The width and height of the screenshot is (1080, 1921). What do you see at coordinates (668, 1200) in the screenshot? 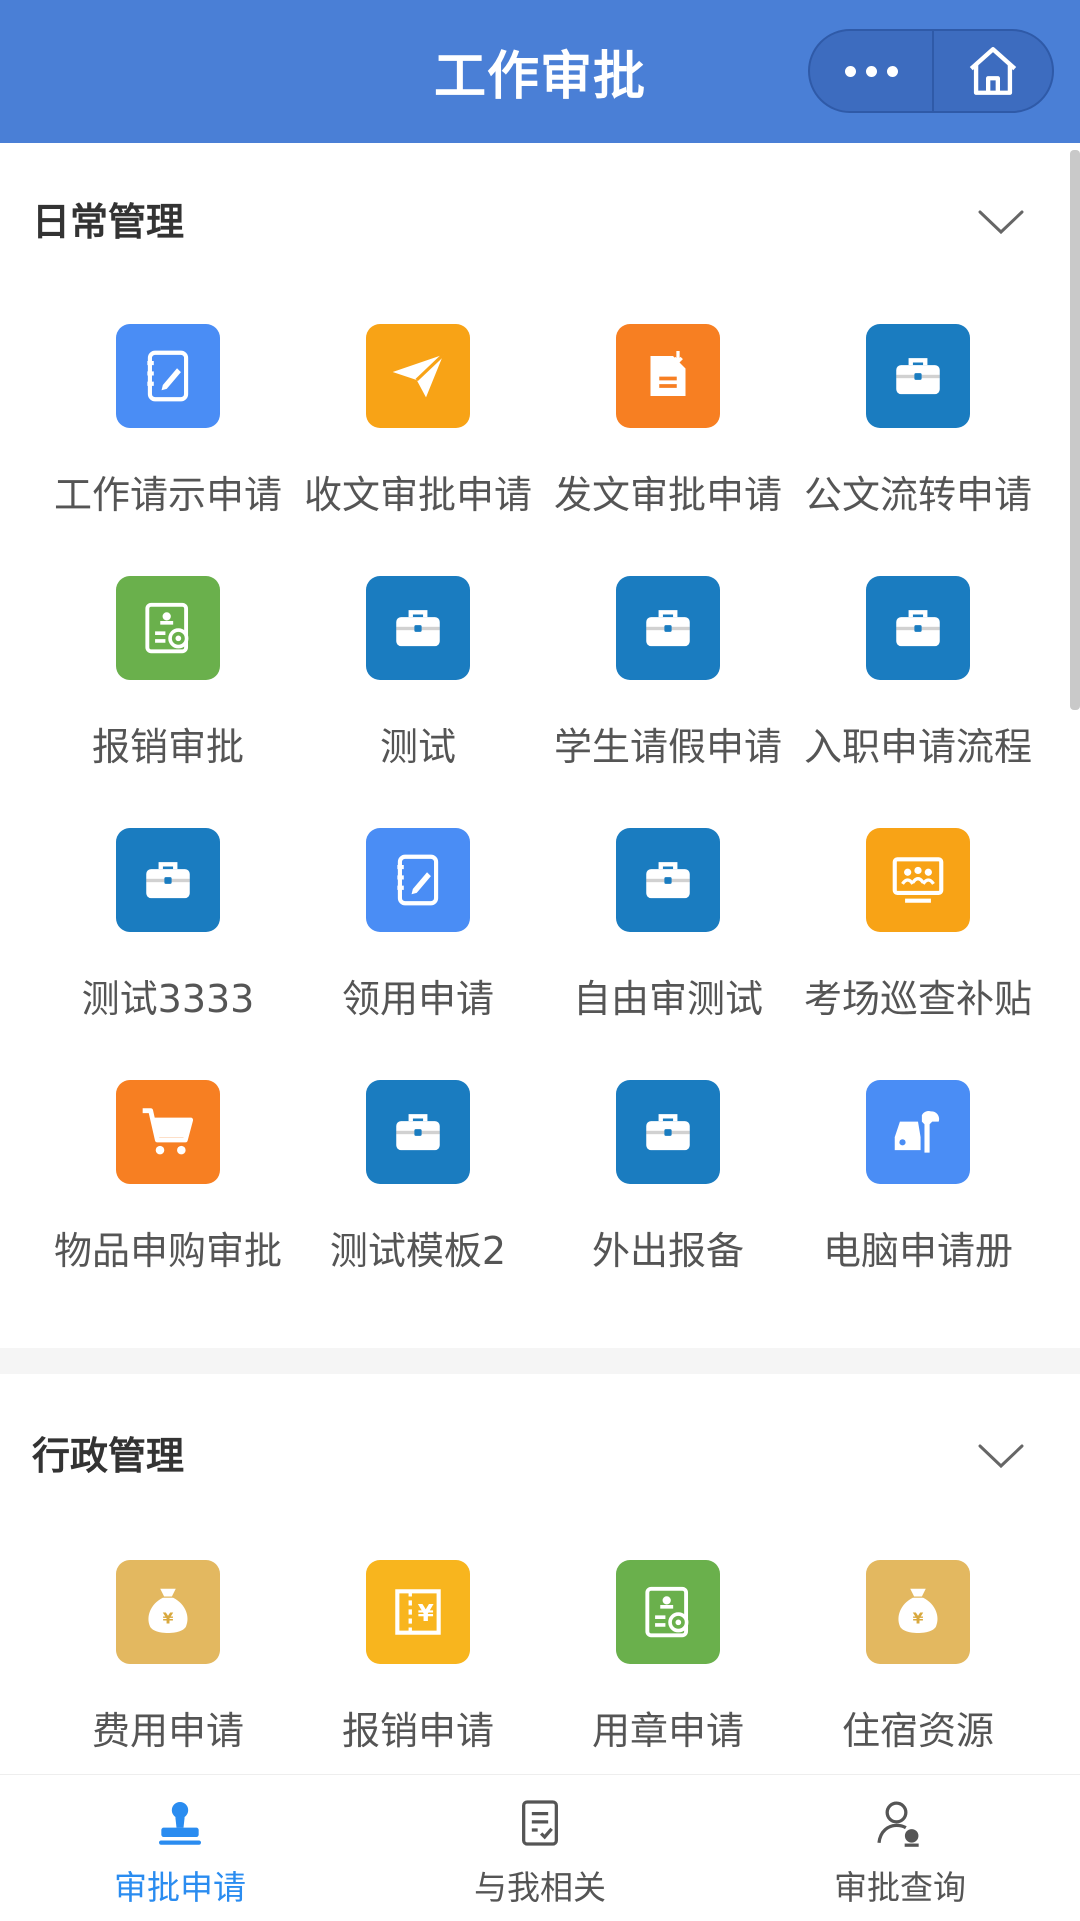
I see `app-grid-item: 外出报备` at bounding box center [668, 1200].